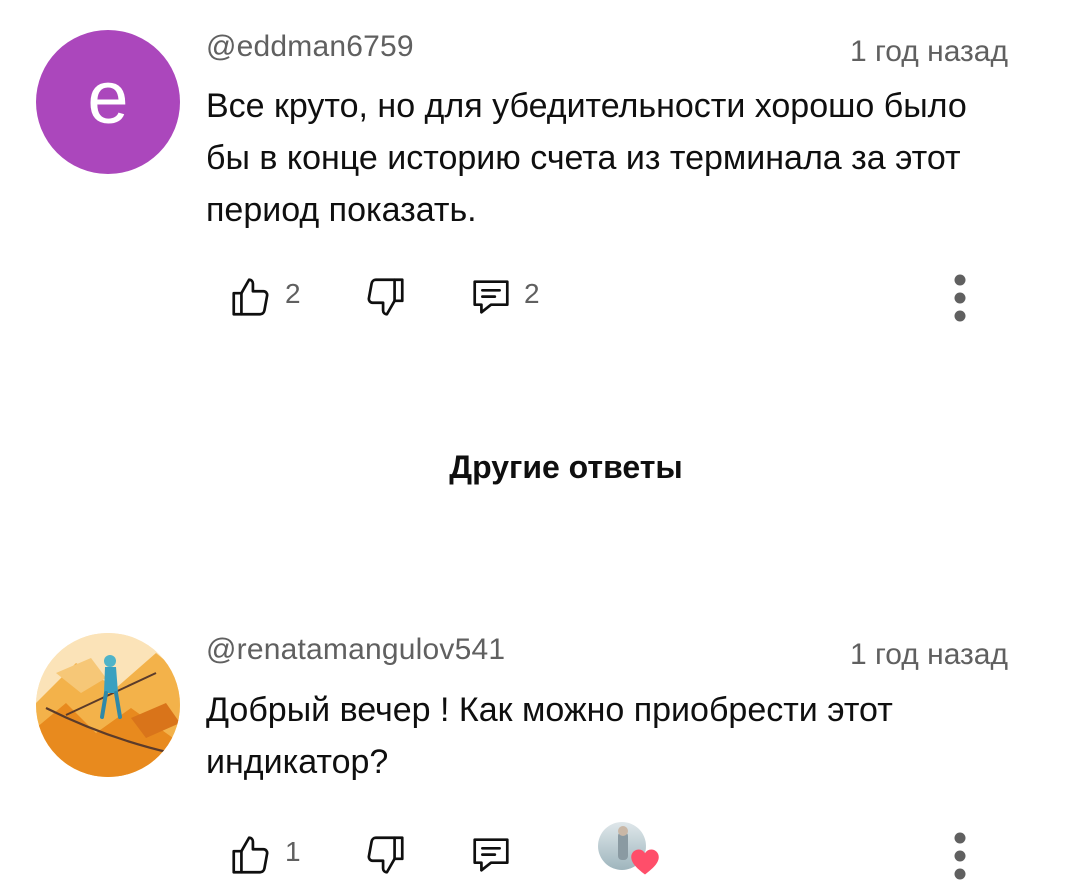  Describe the element at coordinates (645, 864) in the screenshot. I see `creator-heart-icon` at that location.